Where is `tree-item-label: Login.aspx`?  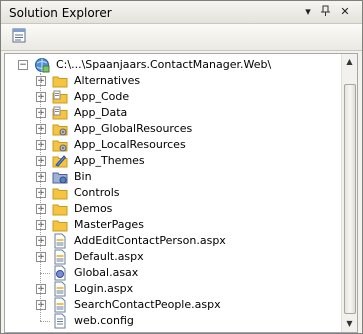 tree-item-label: Login.aspx is located at coordinates (104, 288).